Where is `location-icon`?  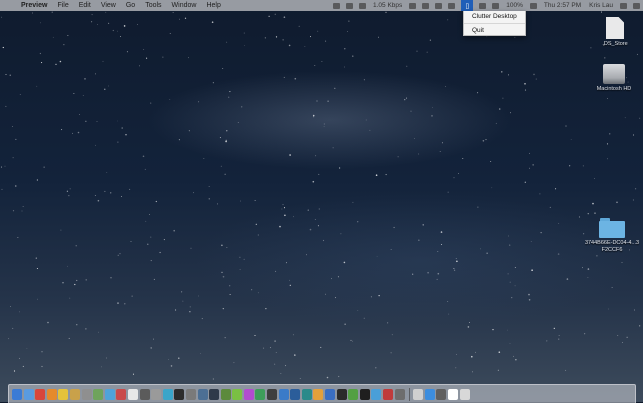 location-icon is located at coordinates (337, 5).